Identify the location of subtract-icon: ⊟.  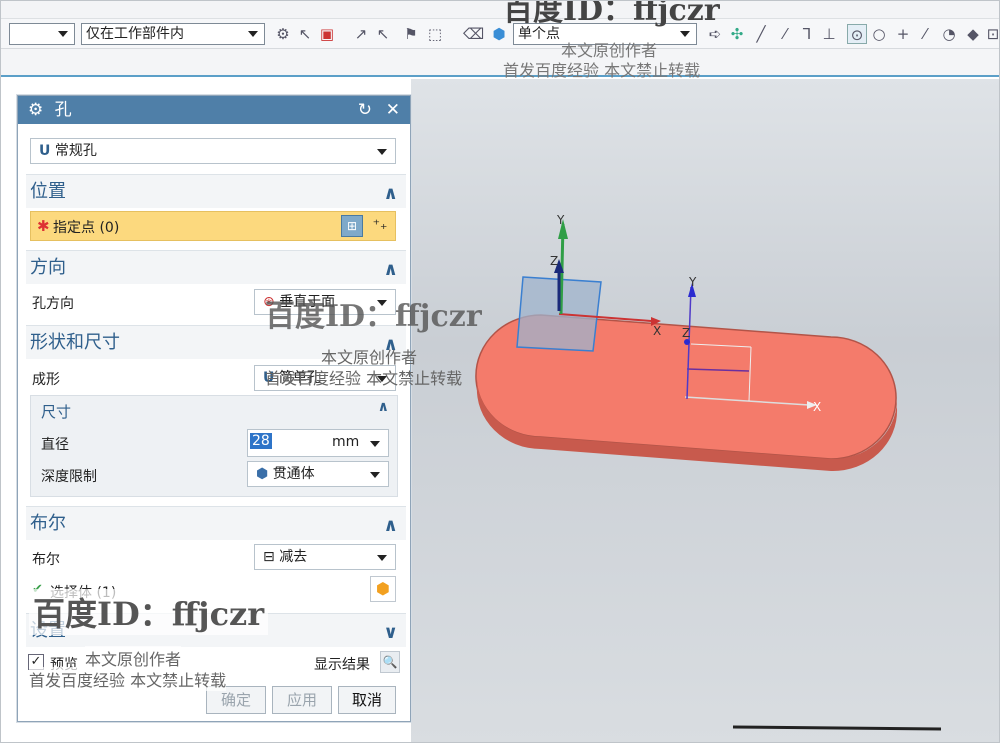
(269, 557).